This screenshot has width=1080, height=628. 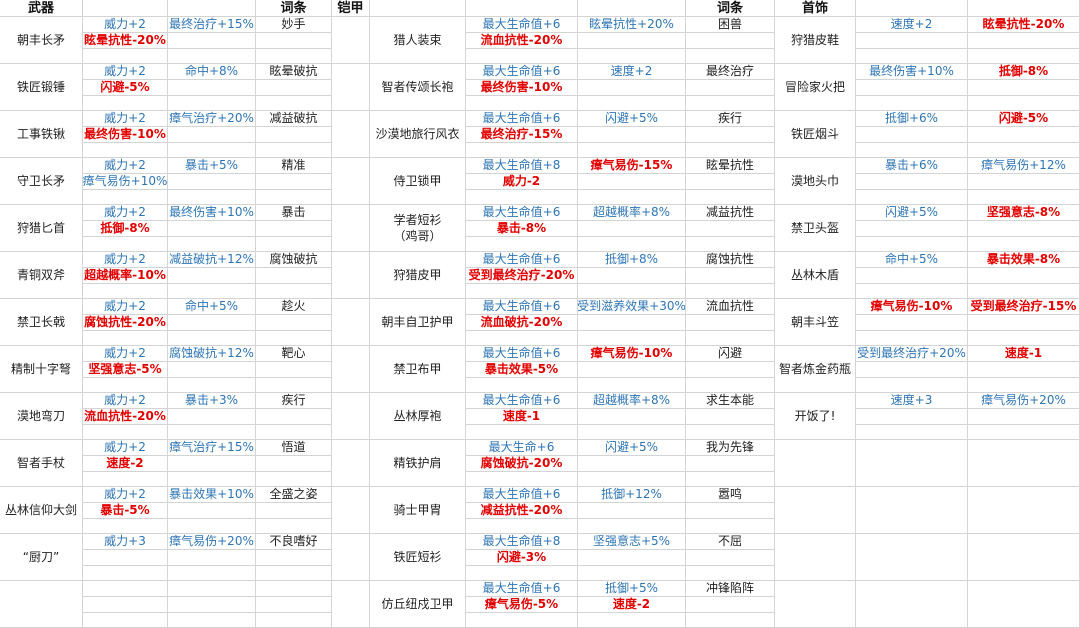 What do you see at coordinates (632, 166) in the screenshot?
I see `armor-stat: 瘴气易伤-15%` at bounding box center [632, 166].